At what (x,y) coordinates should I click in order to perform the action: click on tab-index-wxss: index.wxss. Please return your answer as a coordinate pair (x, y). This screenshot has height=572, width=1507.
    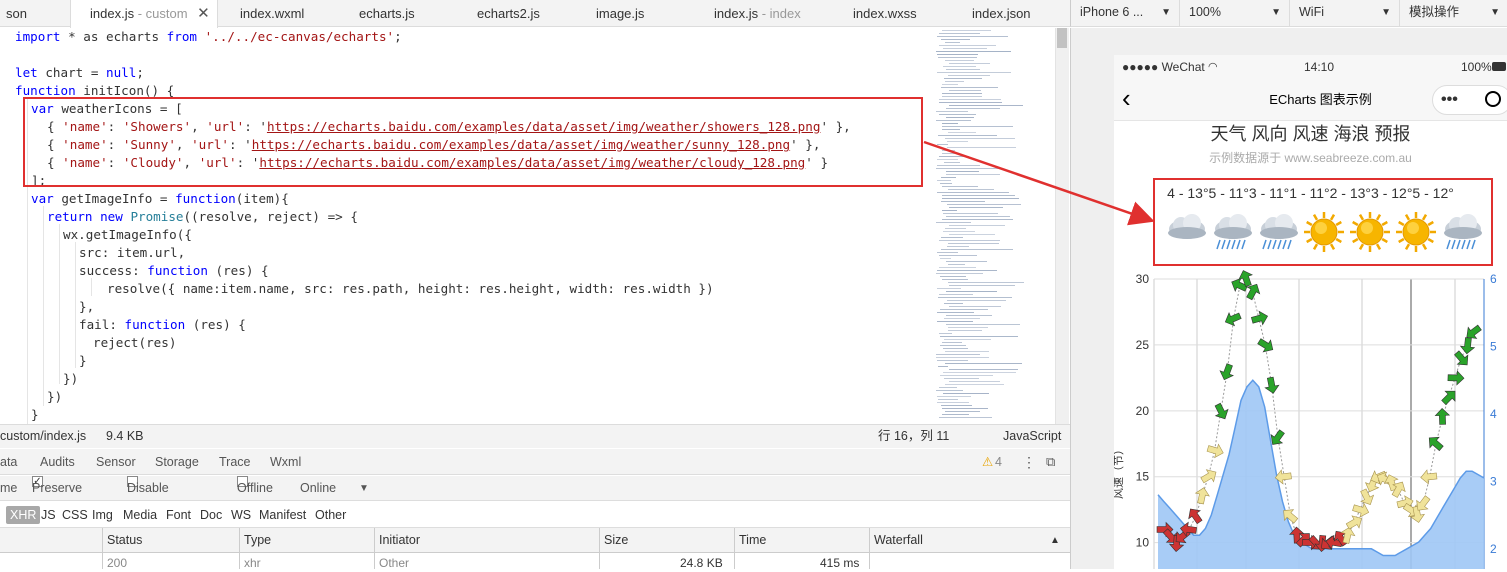
    Looking at the image, I should click on (890, 13).